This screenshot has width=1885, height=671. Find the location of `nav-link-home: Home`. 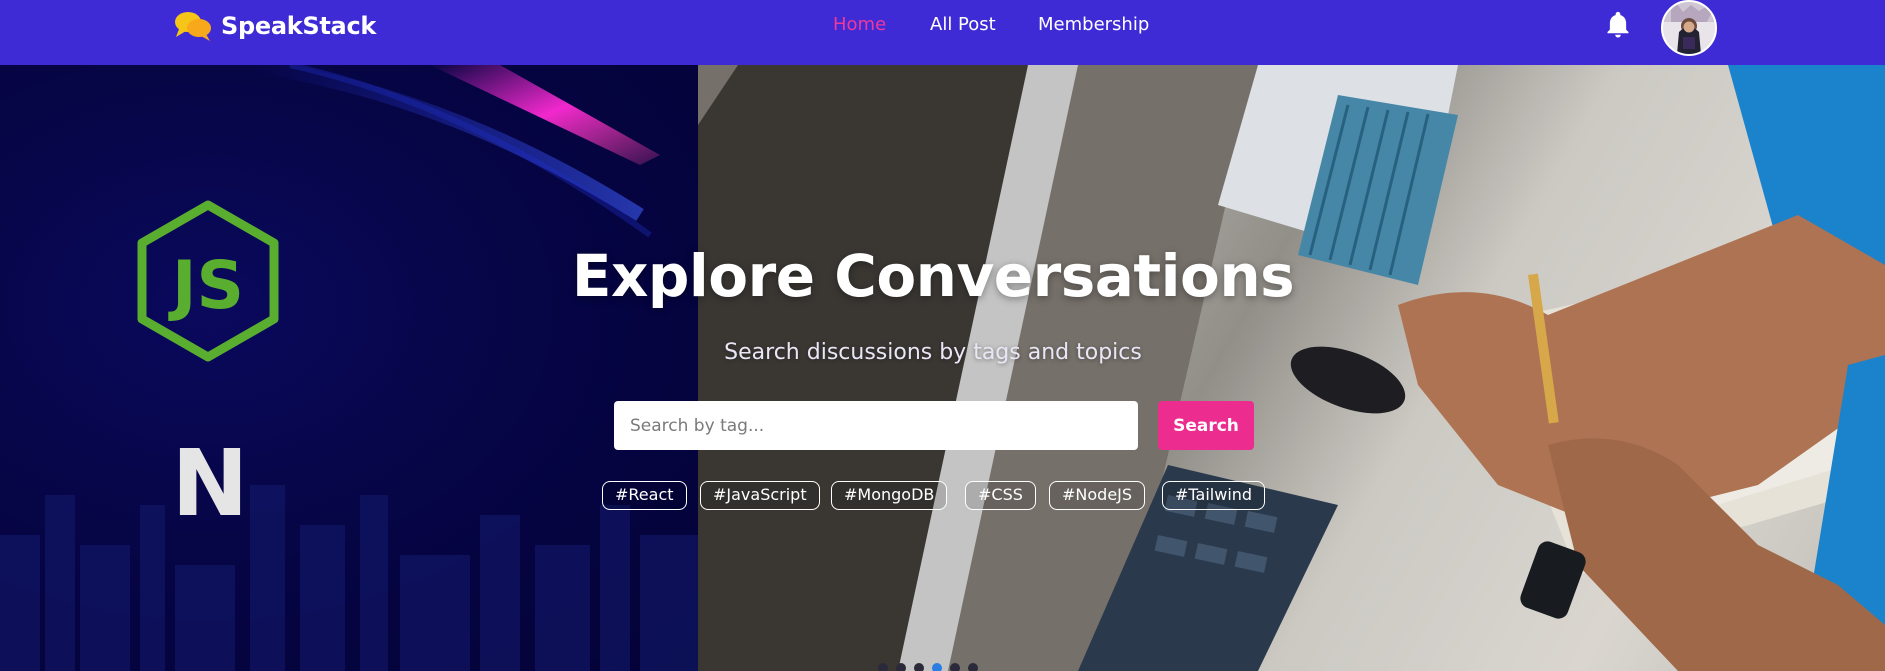

nav-link-home: Home is located at coordinates (859, 24).